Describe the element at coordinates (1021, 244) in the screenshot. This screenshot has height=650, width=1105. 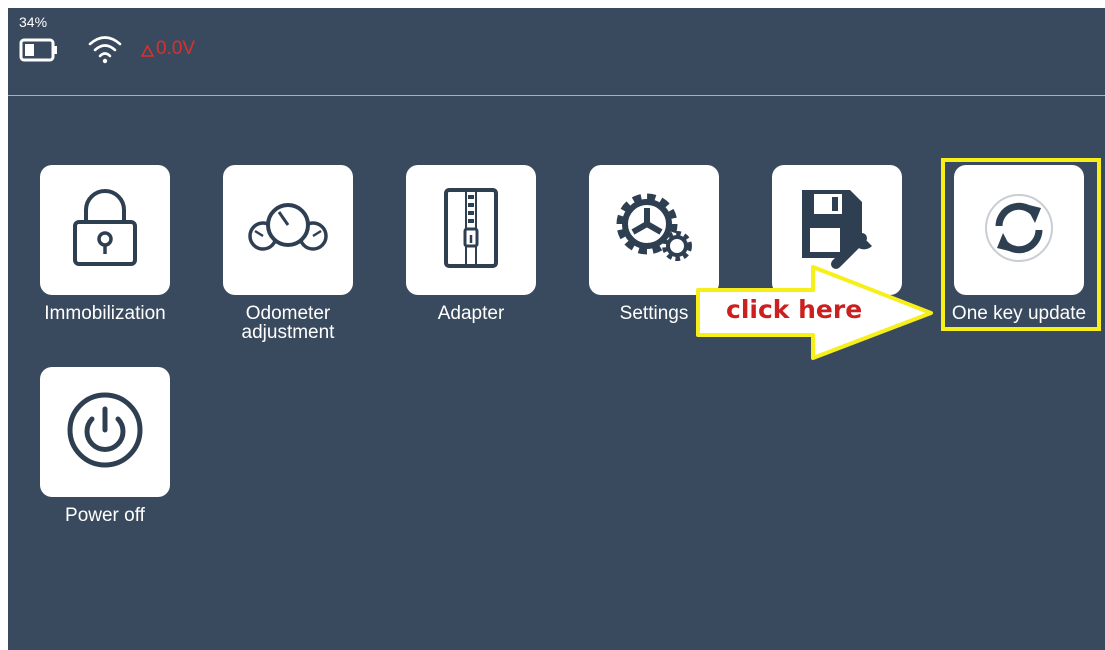
I see `highlight-box` at that location.